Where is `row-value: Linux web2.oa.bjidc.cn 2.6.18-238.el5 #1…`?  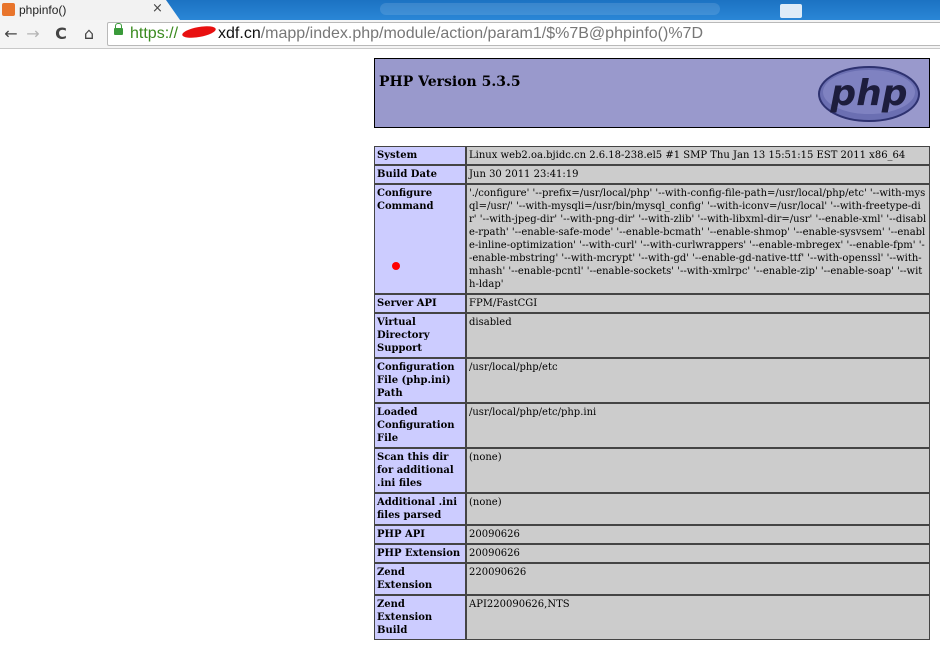
row-value: Linux web2.oa.bjidc.cn 2.6.18-238.el5 #1… is located at coordinates (698, 155).